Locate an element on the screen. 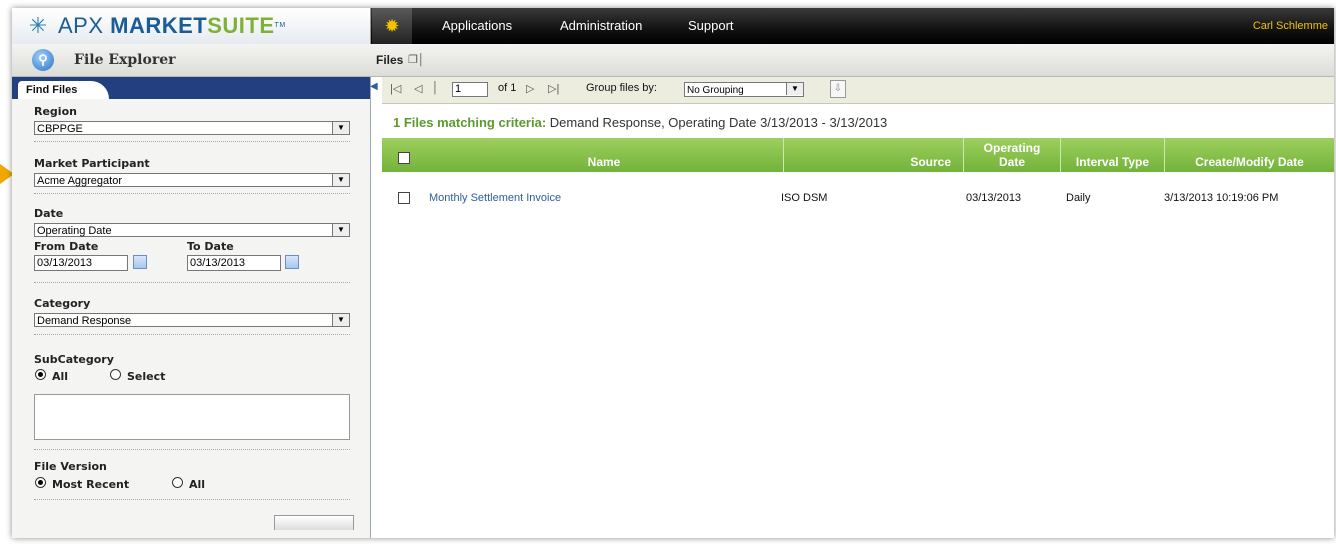  logo-text: APX MARKETSUITETM is located at coordinates (172, 26).